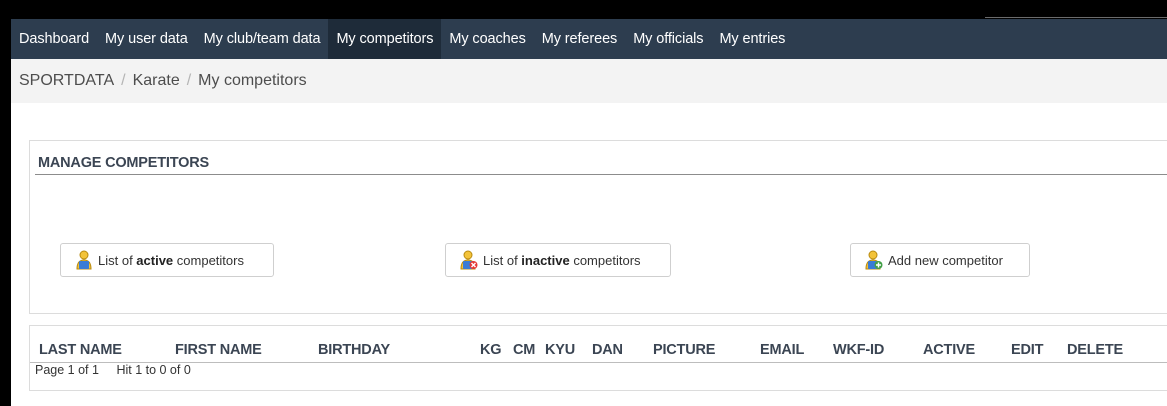 The image size is (1167, 406). I want to click on nav-my-club-team-data: My club/team data, so click(262, 39).